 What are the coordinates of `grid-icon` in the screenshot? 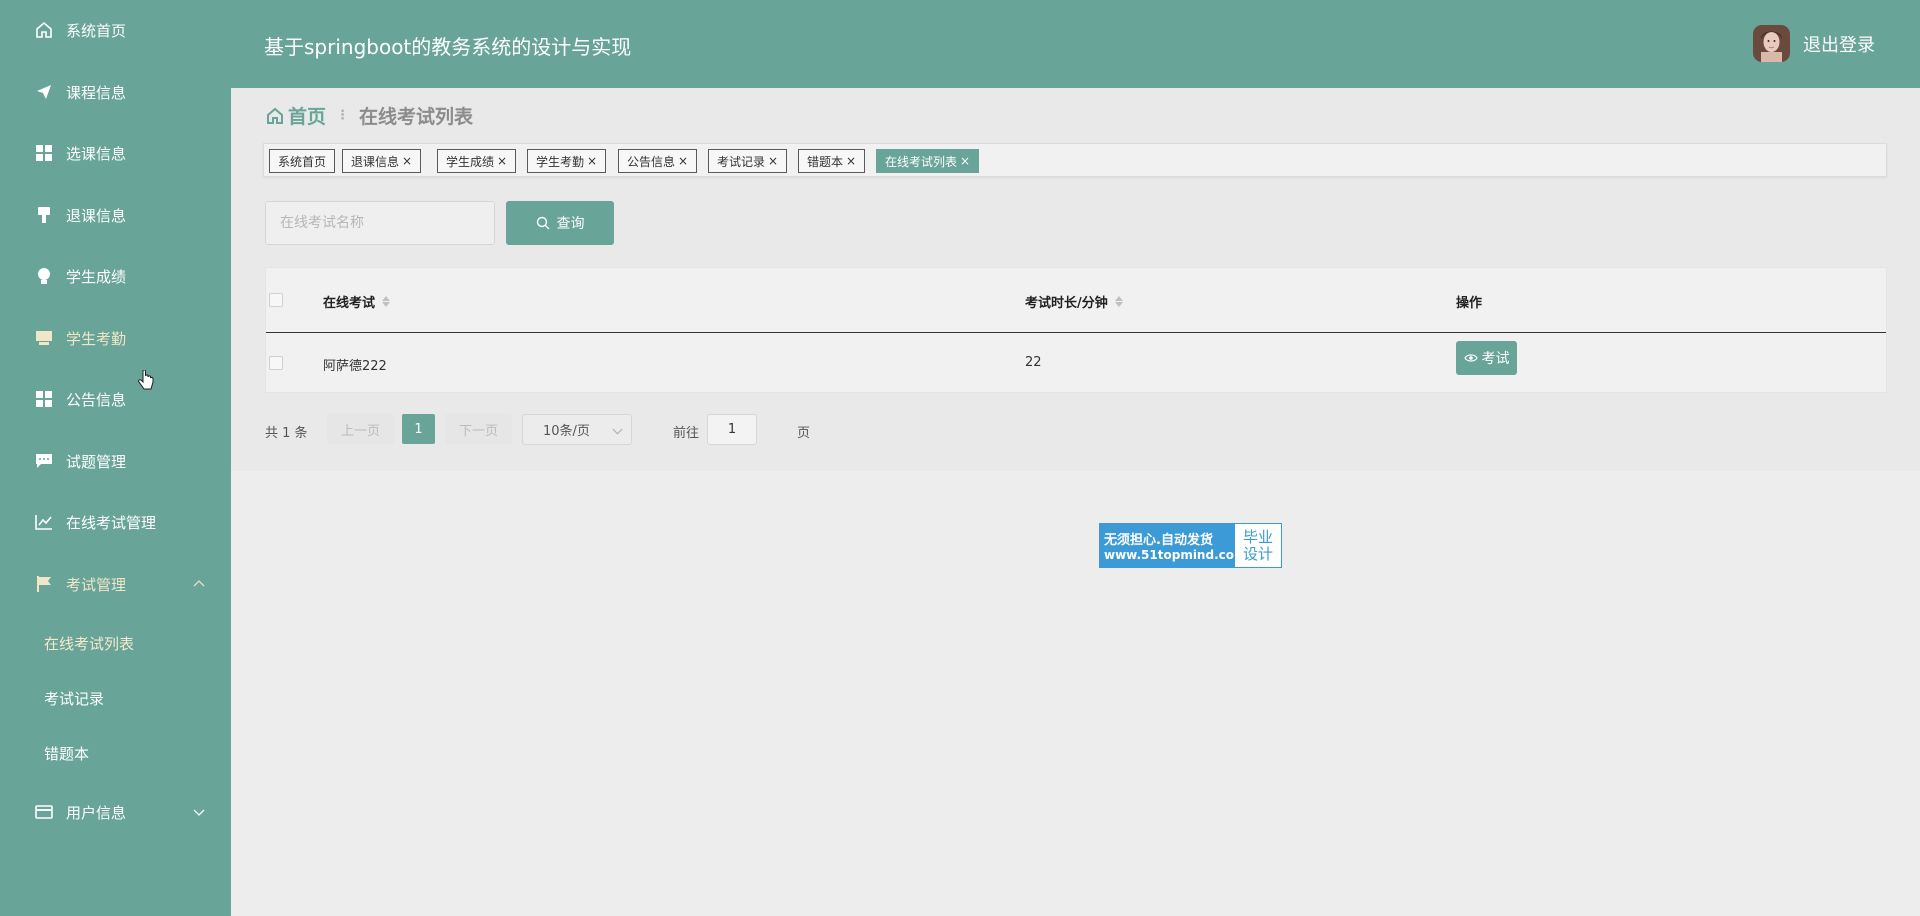 It's located at (44, 153).